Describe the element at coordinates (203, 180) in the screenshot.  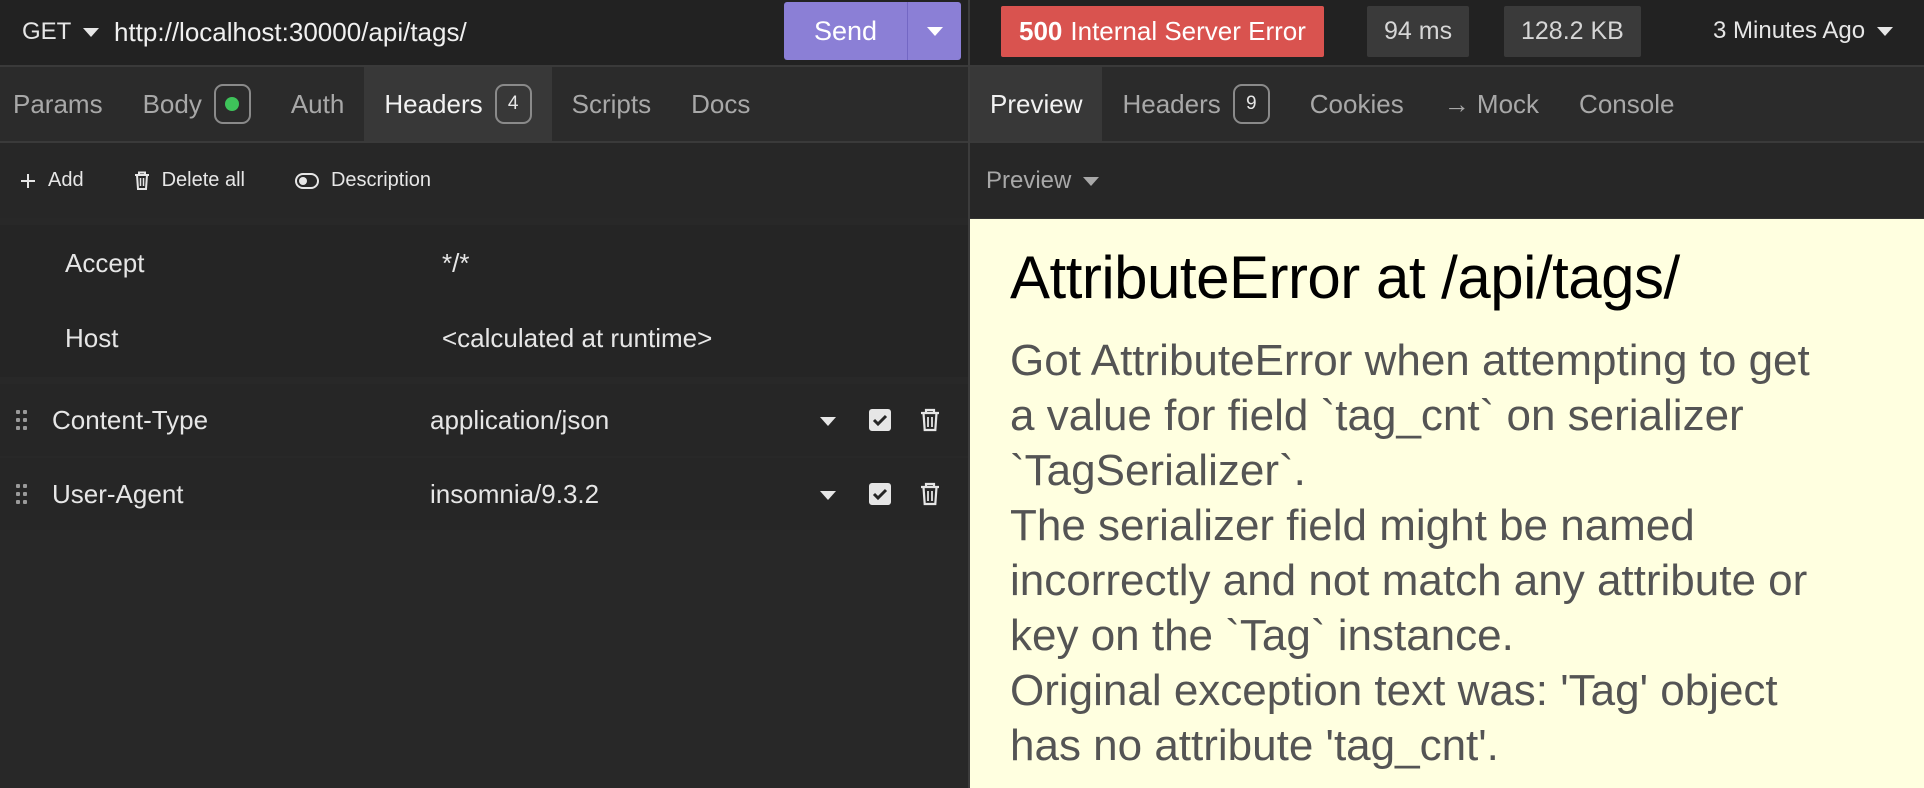
I see `delete-all-label: Delete all` at that location.